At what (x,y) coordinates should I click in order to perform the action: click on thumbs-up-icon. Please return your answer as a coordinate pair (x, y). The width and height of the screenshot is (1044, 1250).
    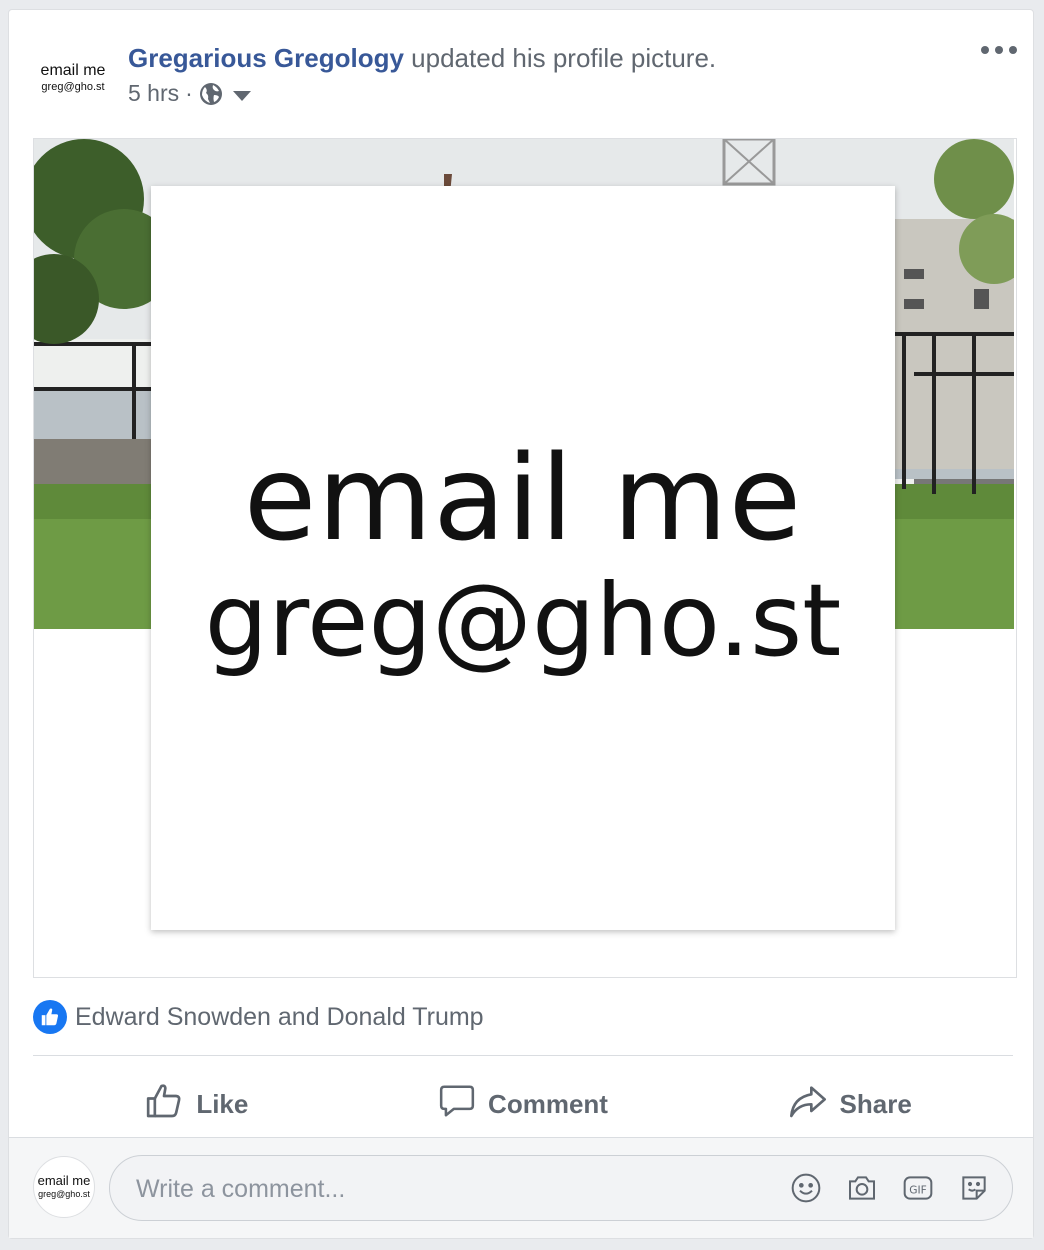
    Looking at the image, I should click on (164, 1104).